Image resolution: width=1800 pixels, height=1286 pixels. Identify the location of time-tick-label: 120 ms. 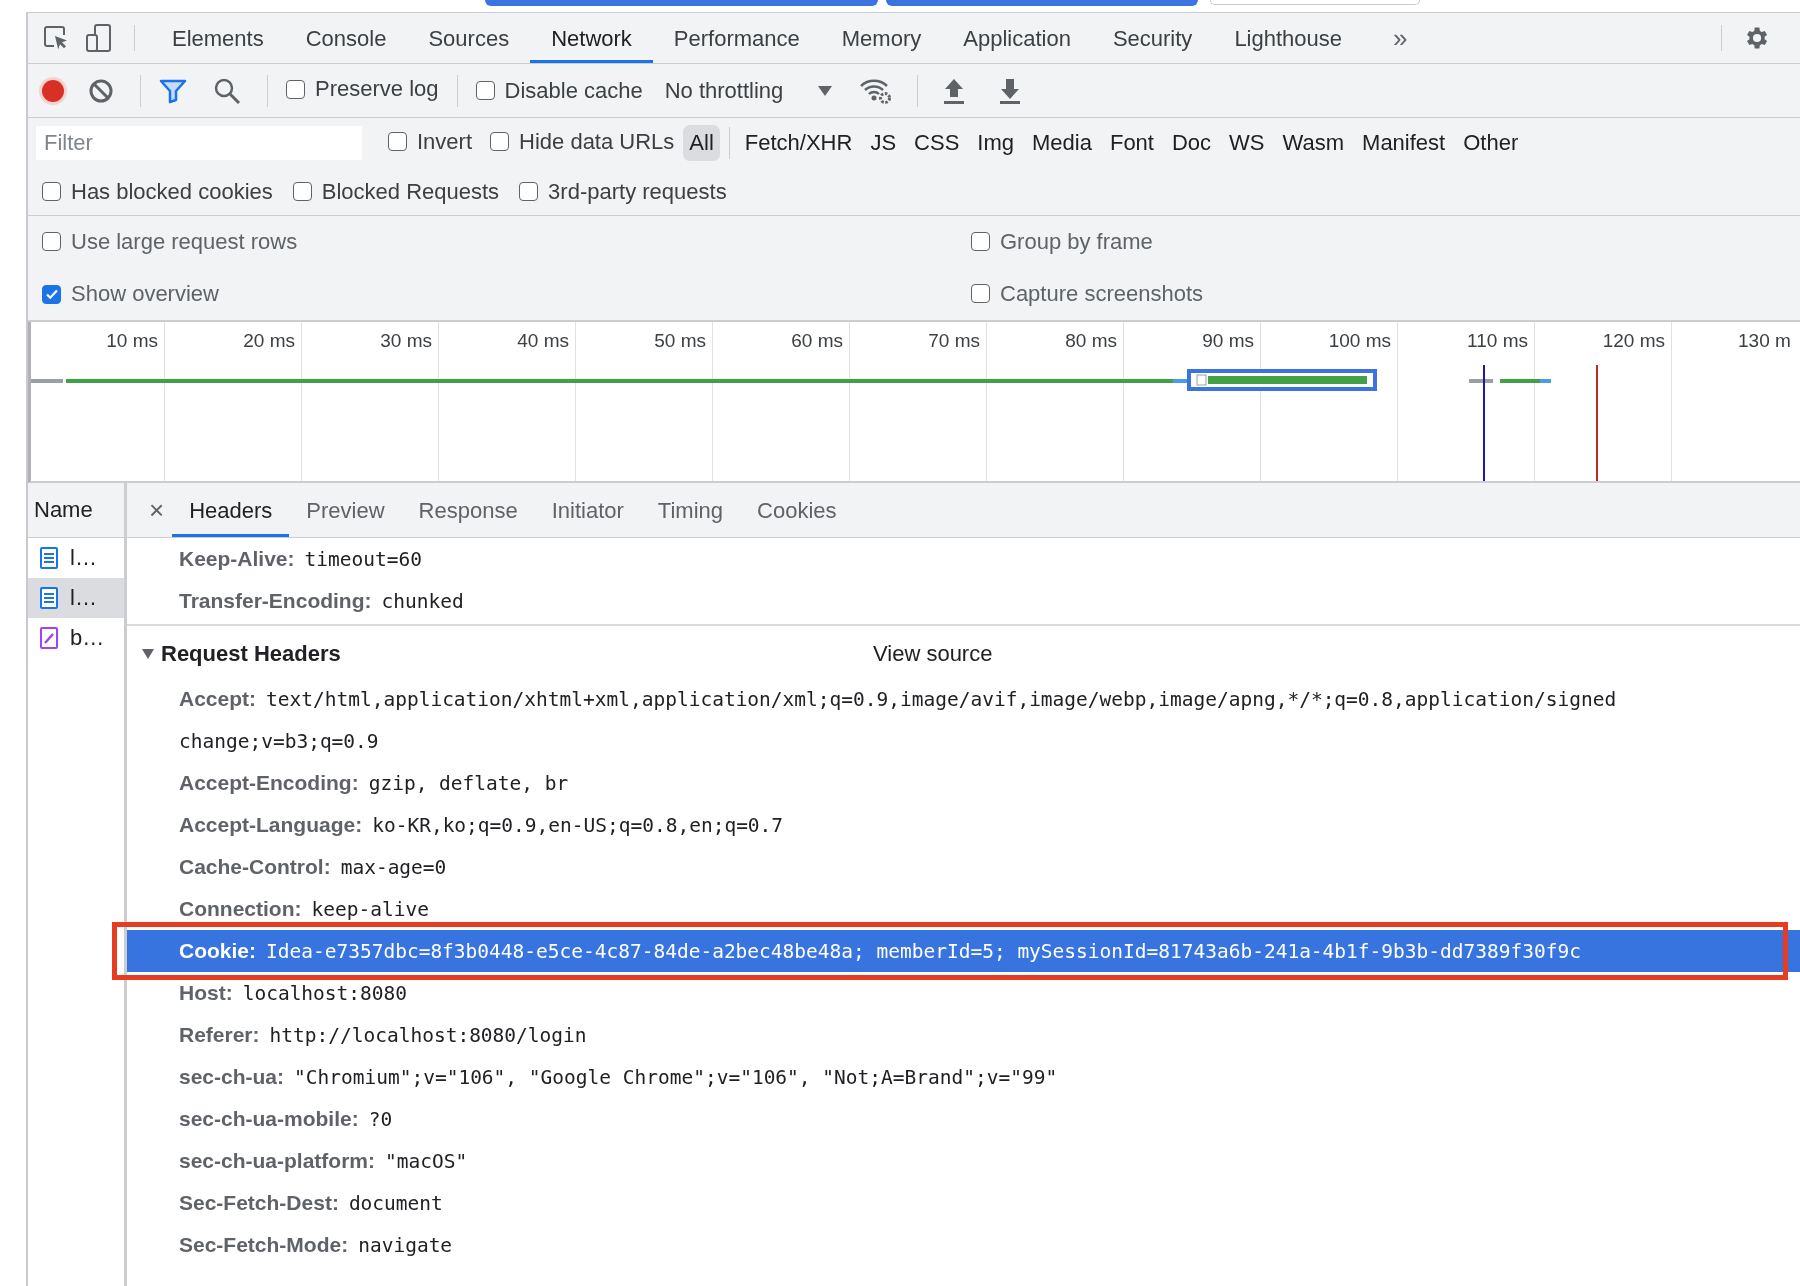
(1633, 341).